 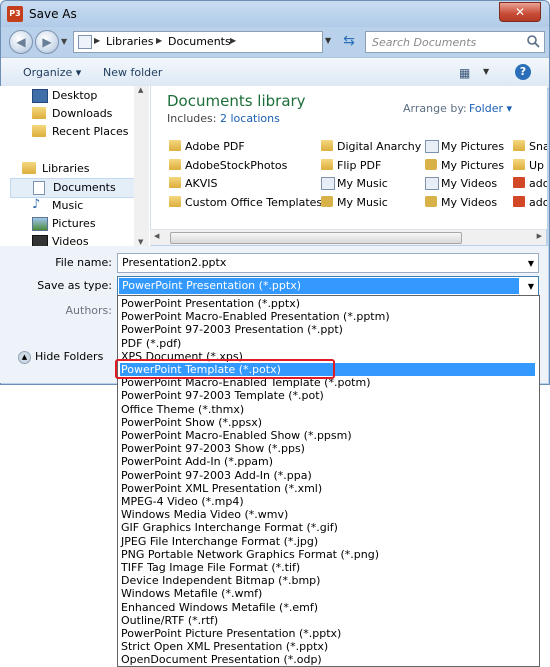 What do you see at coordinates (73, 188) in the screenshot?
I see `nav-item-documents: Documents` at bounding box center [73, 188].